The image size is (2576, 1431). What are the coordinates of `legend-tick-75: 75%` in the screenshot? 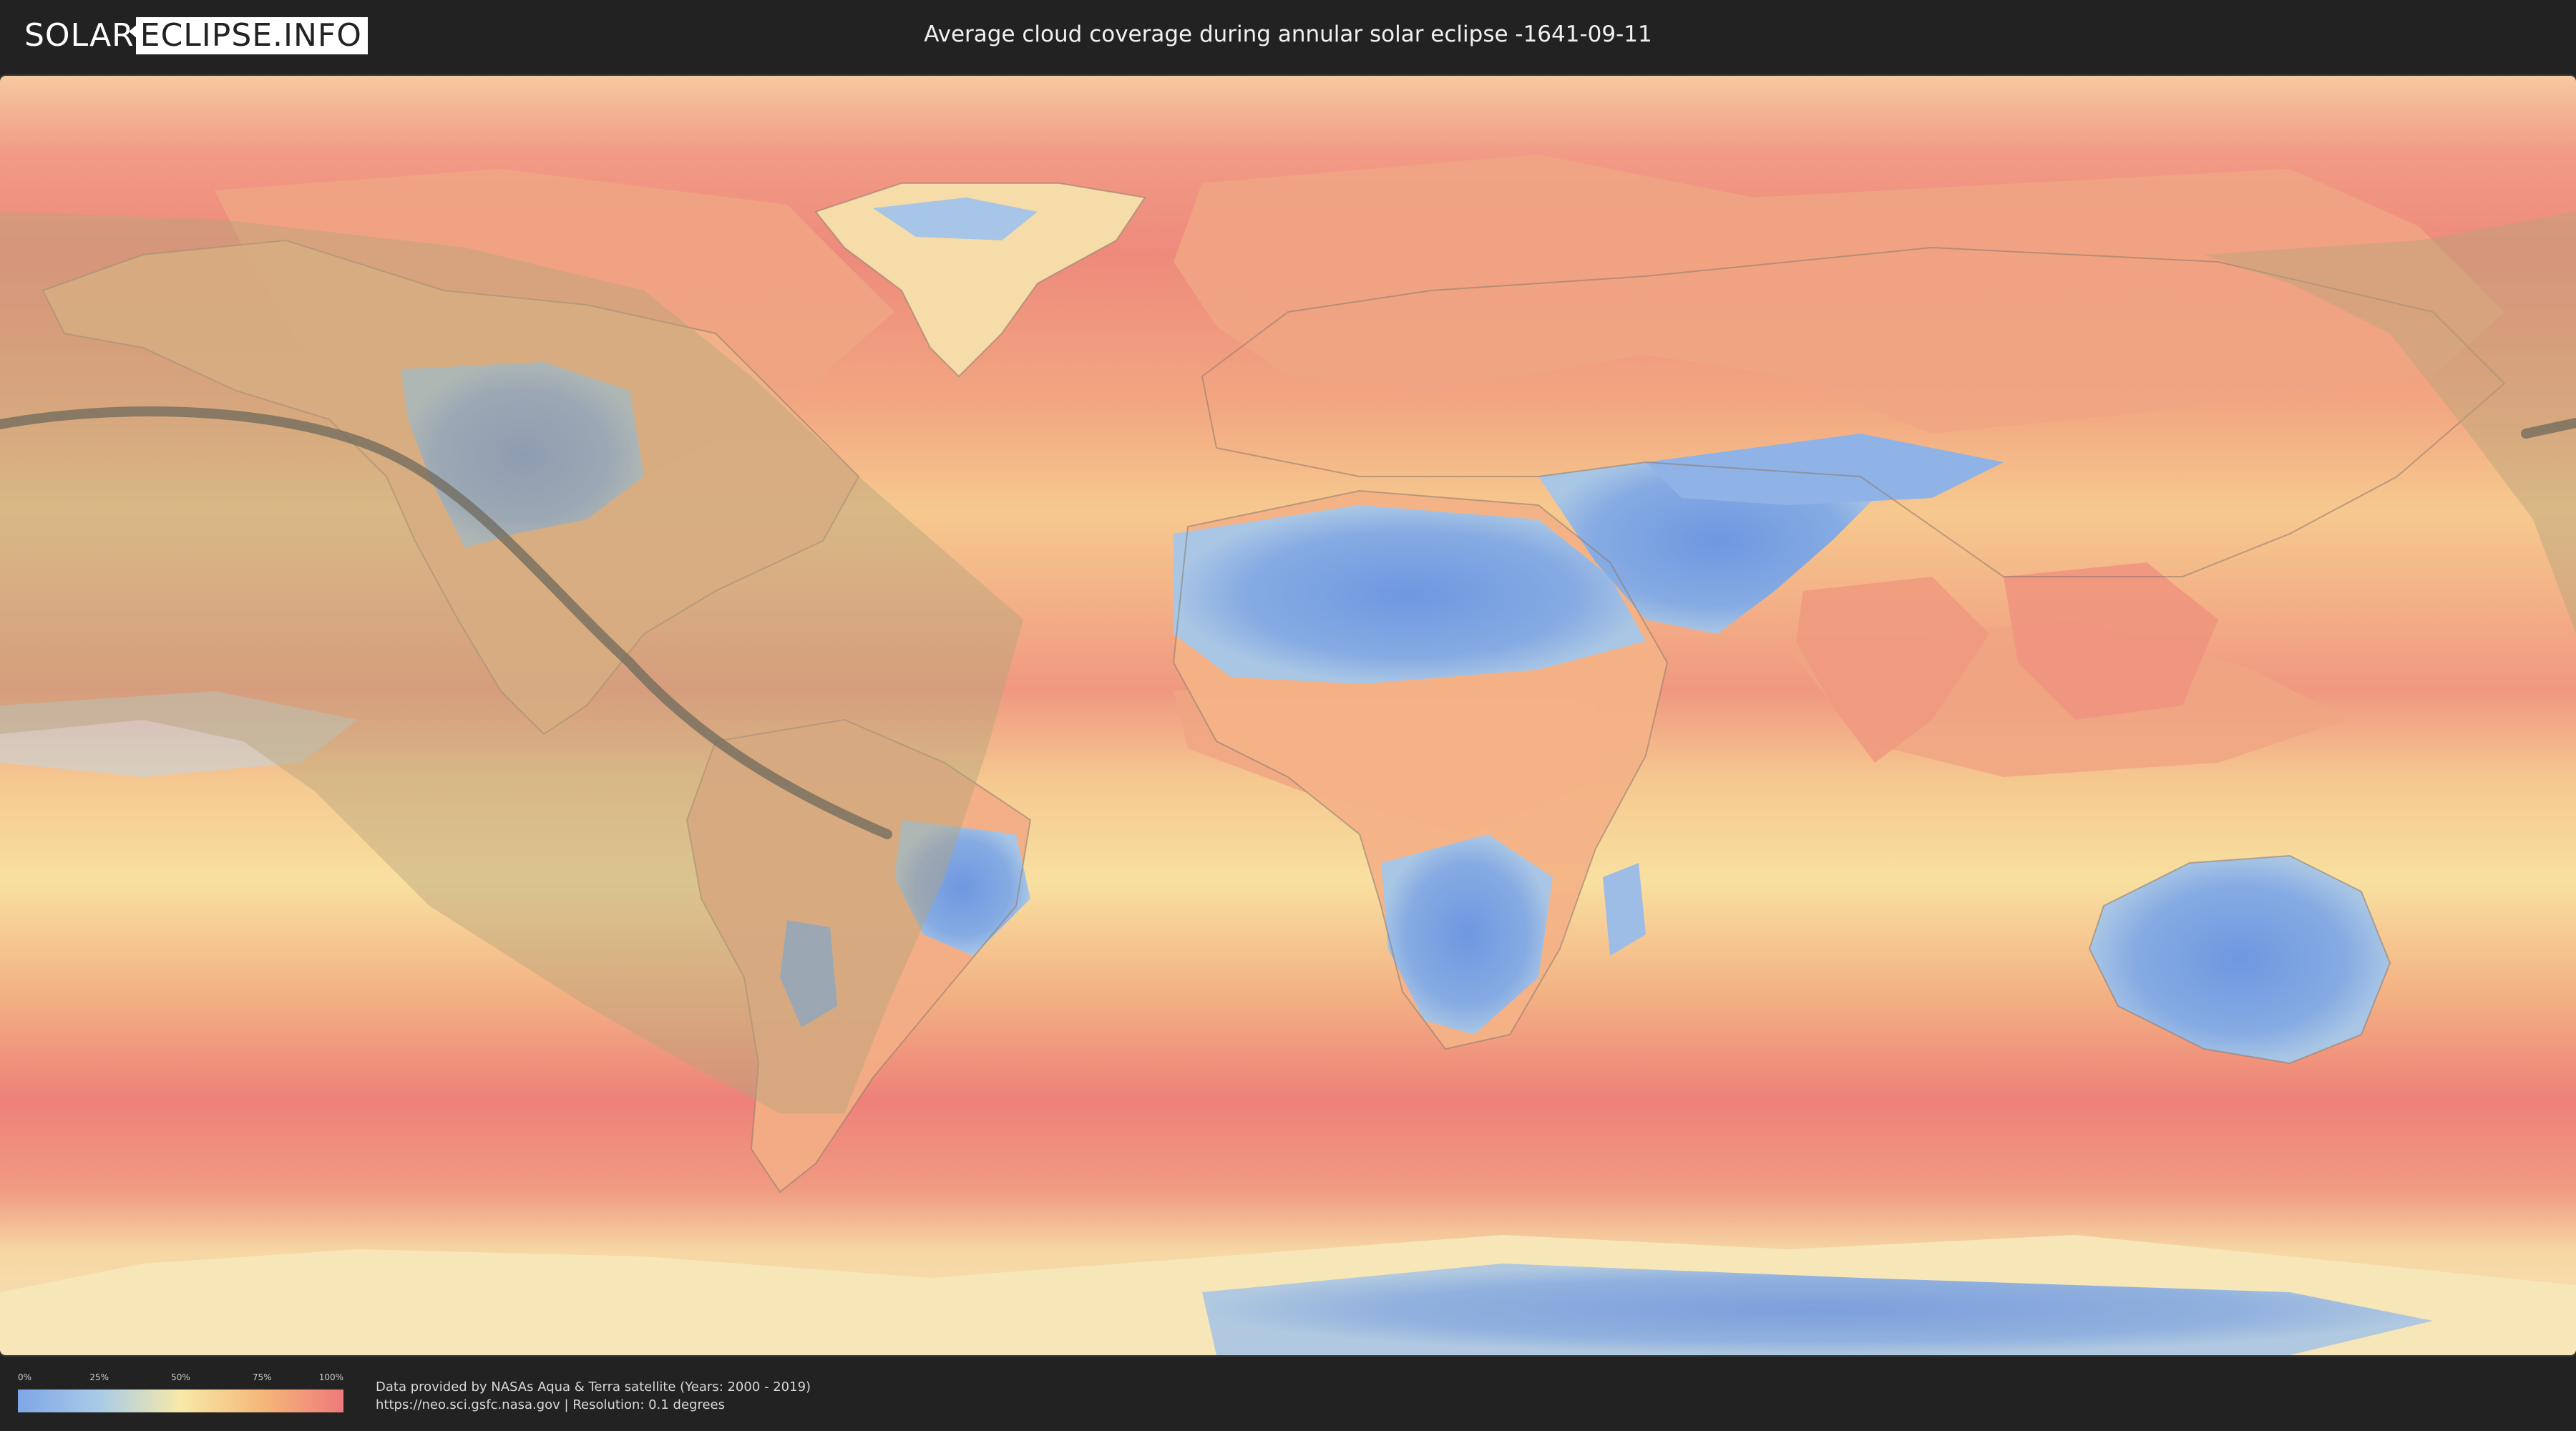 It's located at (262, 1377).